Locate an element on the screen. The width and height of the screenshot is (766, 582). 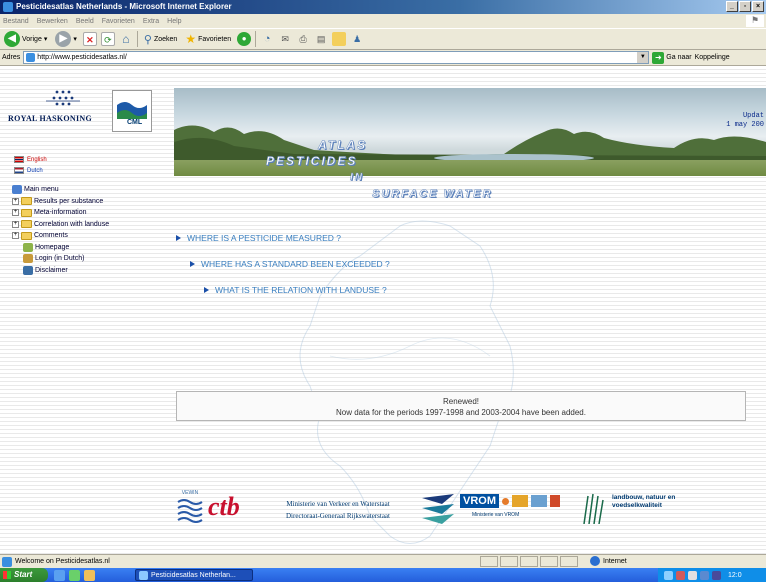
menu-tools: Extra is located at coordinates (151, 21).